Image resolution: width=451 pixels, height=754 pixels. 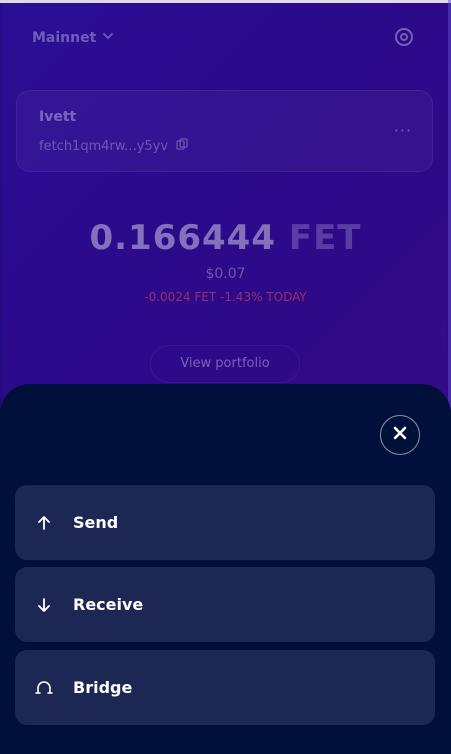 What do you see at coordinates (44, 605) in the screenshot?
I see `arrow-down-icon` at bounding box center [44, 605].